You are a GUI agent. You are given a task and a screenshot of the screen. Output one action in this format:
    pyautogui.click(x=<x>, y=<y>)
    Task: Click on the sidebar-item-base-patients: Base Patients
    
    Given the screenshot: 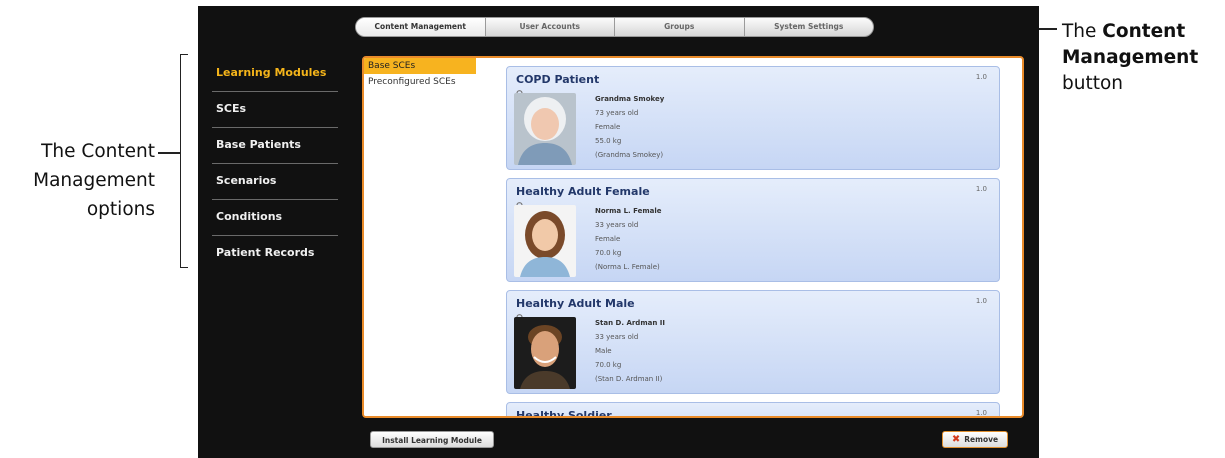 What is the action you would take?
    pyautogui.click(x=275, y=146)
    